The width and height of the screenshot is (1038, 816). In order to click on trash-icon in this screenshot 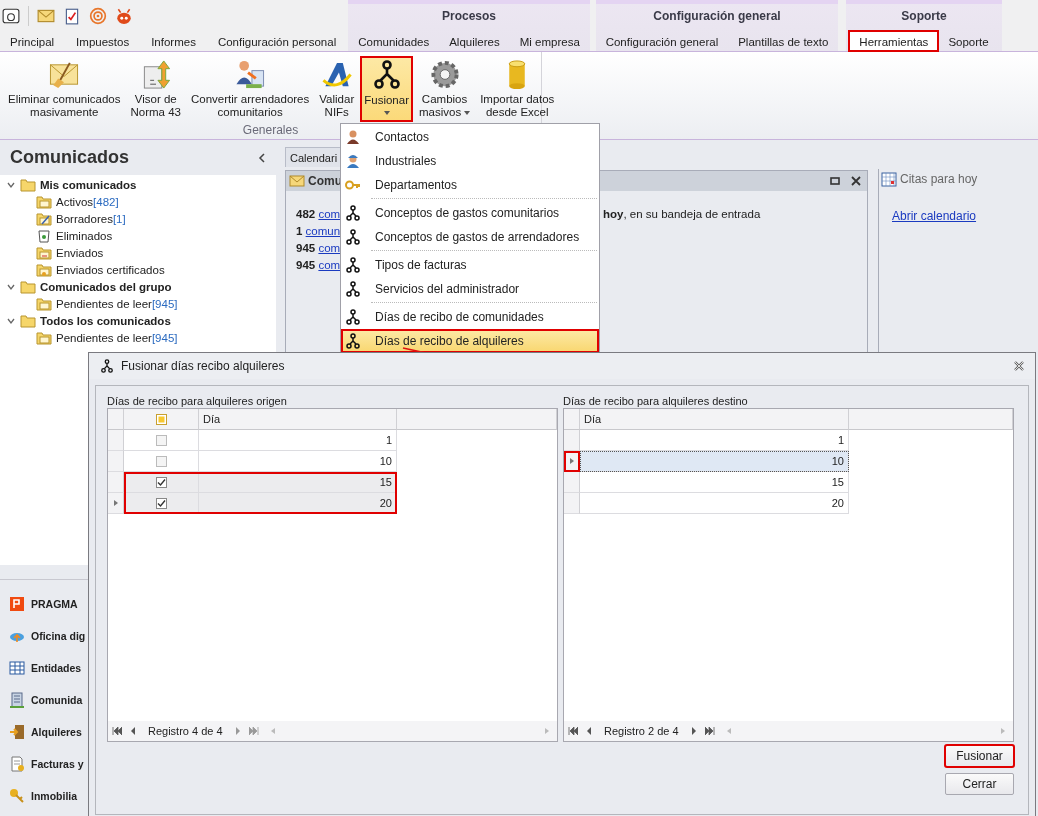, I will do `click(44, 235)`.